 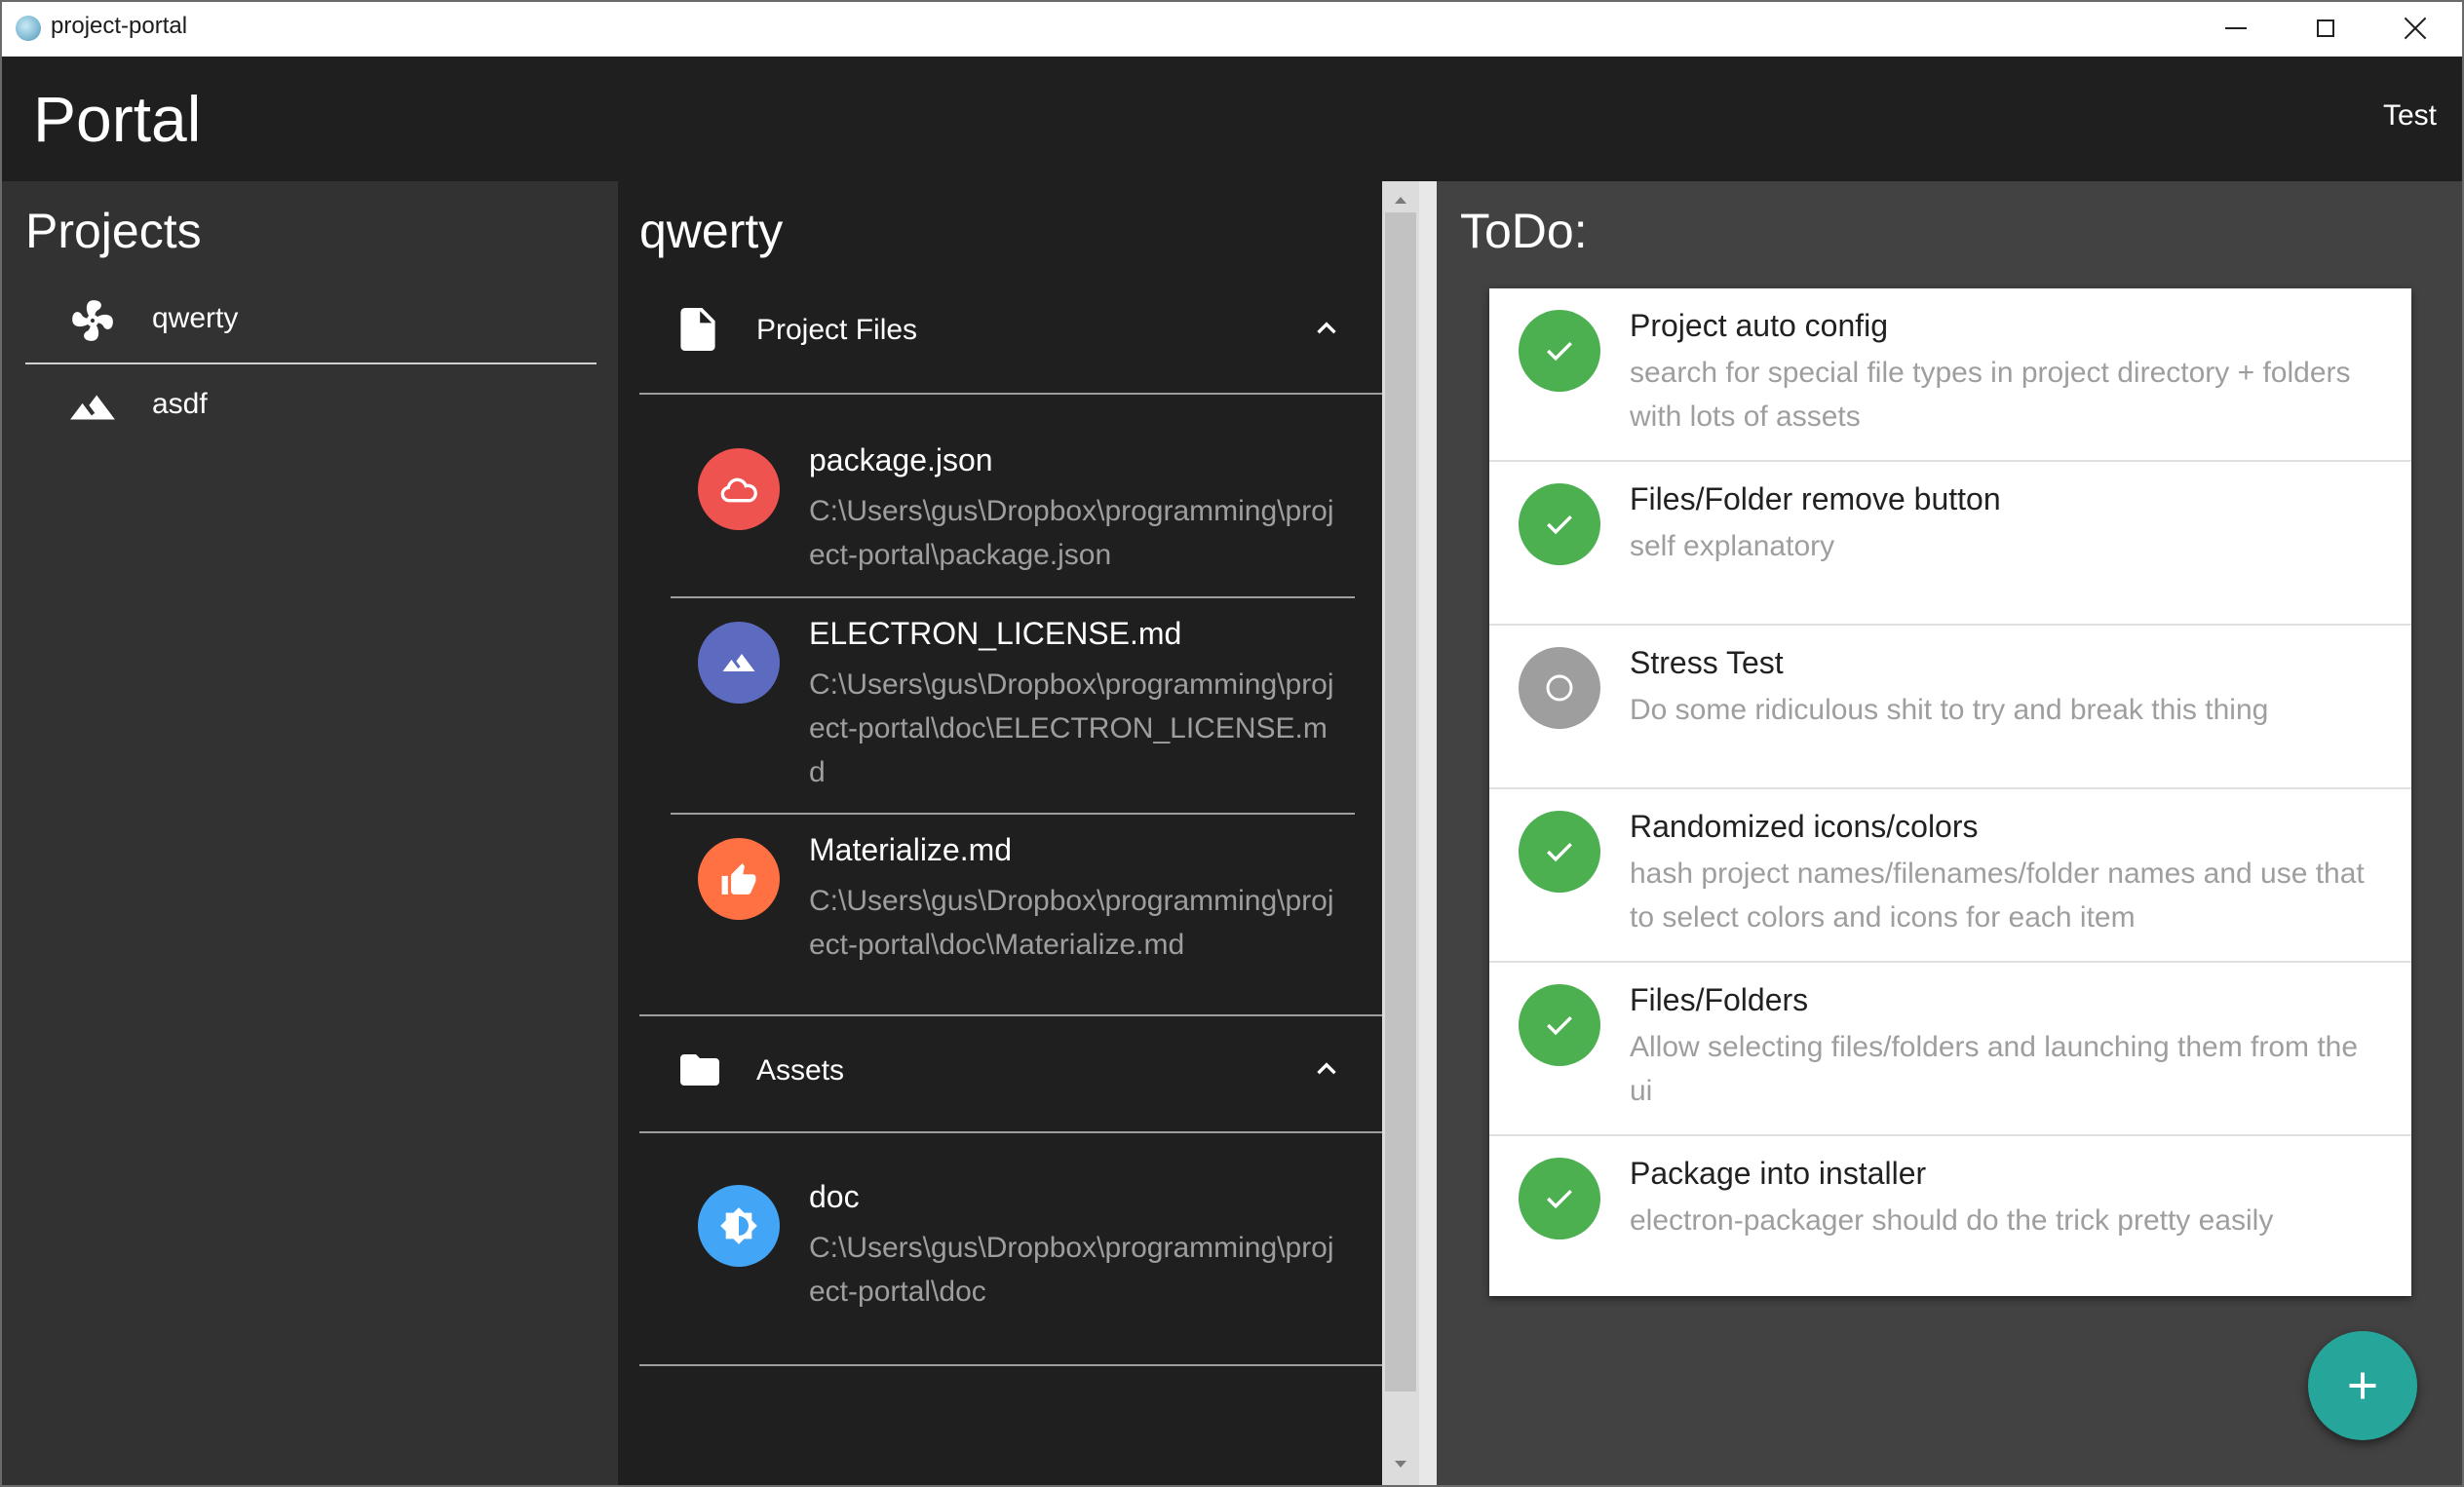 What do you see at coordinates (195, 318) in the screenshot?
I see `project-item-label: qwerty` at bounding box center [195, 318].